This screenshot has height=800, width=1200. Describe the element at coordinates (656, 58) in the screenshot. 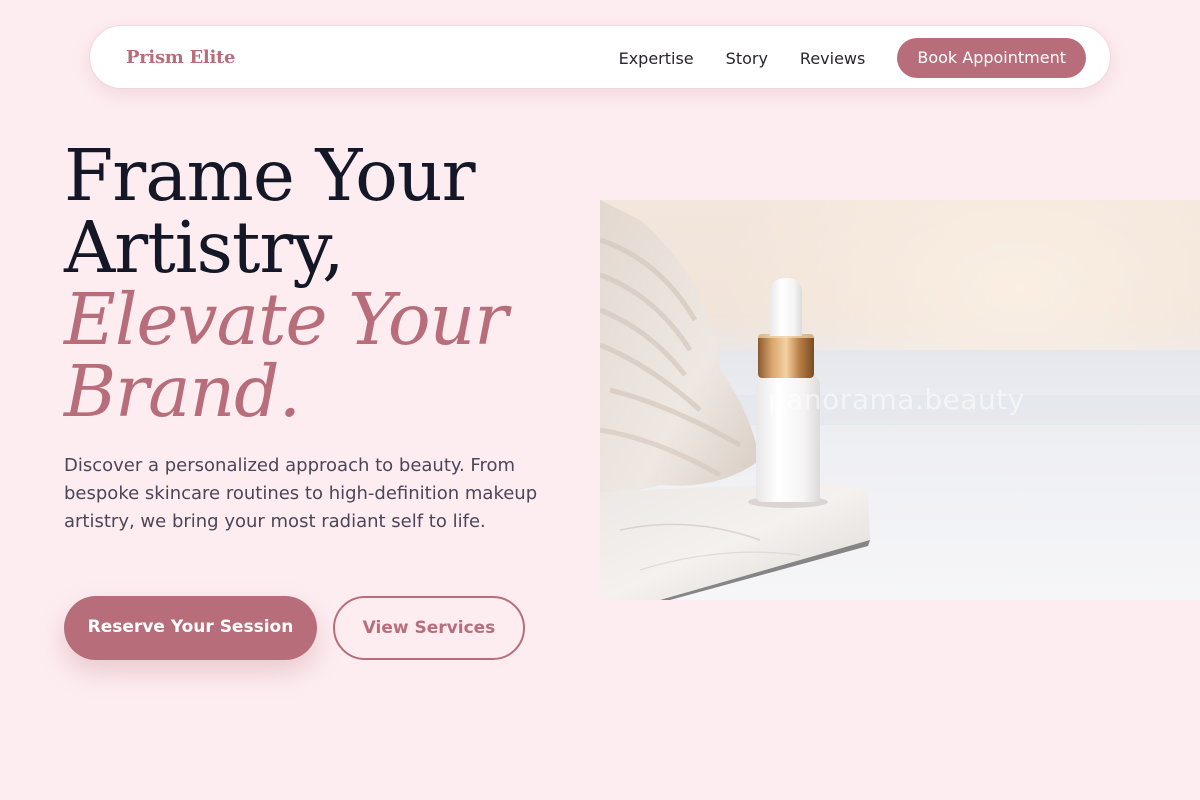

I see `nav-link-expertise: Expertise` at that location.